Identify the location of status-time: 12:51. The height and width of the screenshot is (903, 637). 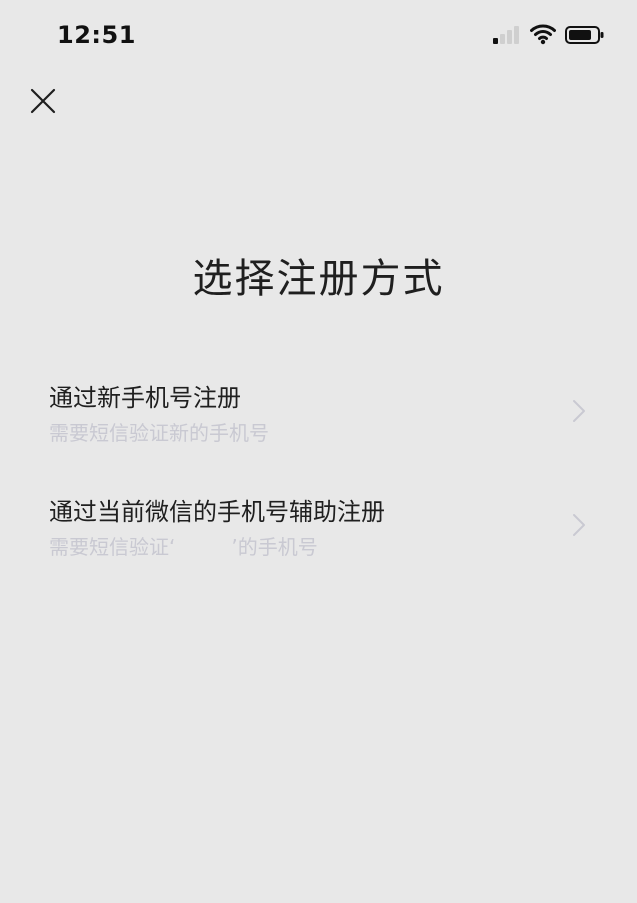
(96, 35).